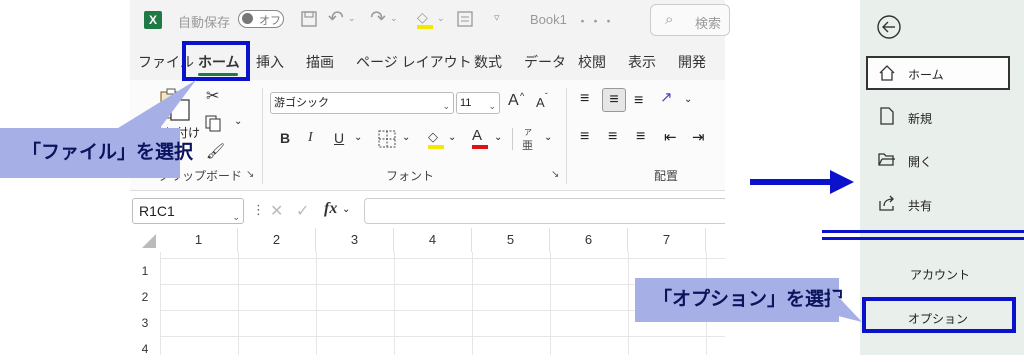 The image size is (1024, 362). I want to click on font-launcher-icon: ↘, so click(555, 174).